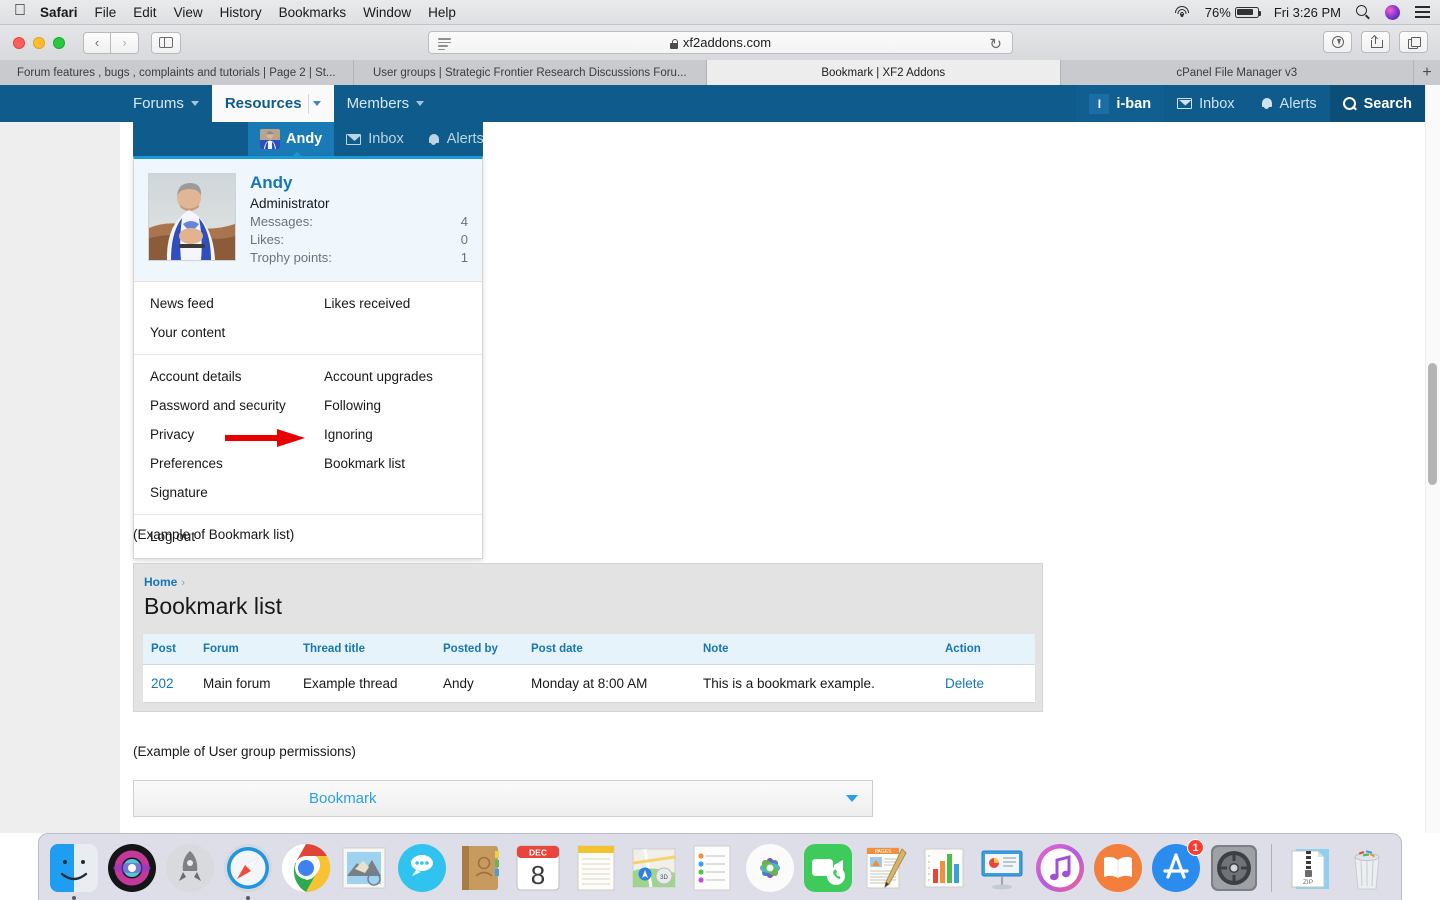 Image resolution: width=1440 pixels, height=900 pixels. Describe the element at coordinates (221, 492) in the screenshot. I see `menu-link-signature: Signature` at that location.